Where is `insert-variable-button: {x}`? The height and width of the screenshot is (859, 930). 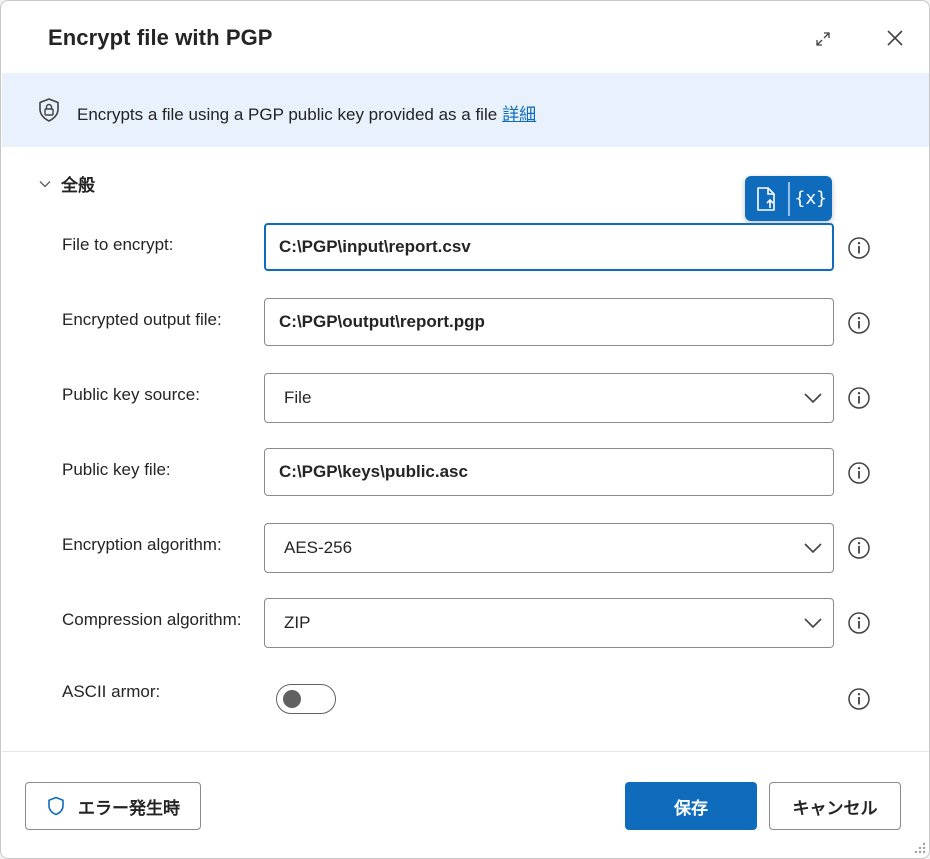 insert-variable-button: {x} is located at coordinates (811, 198).